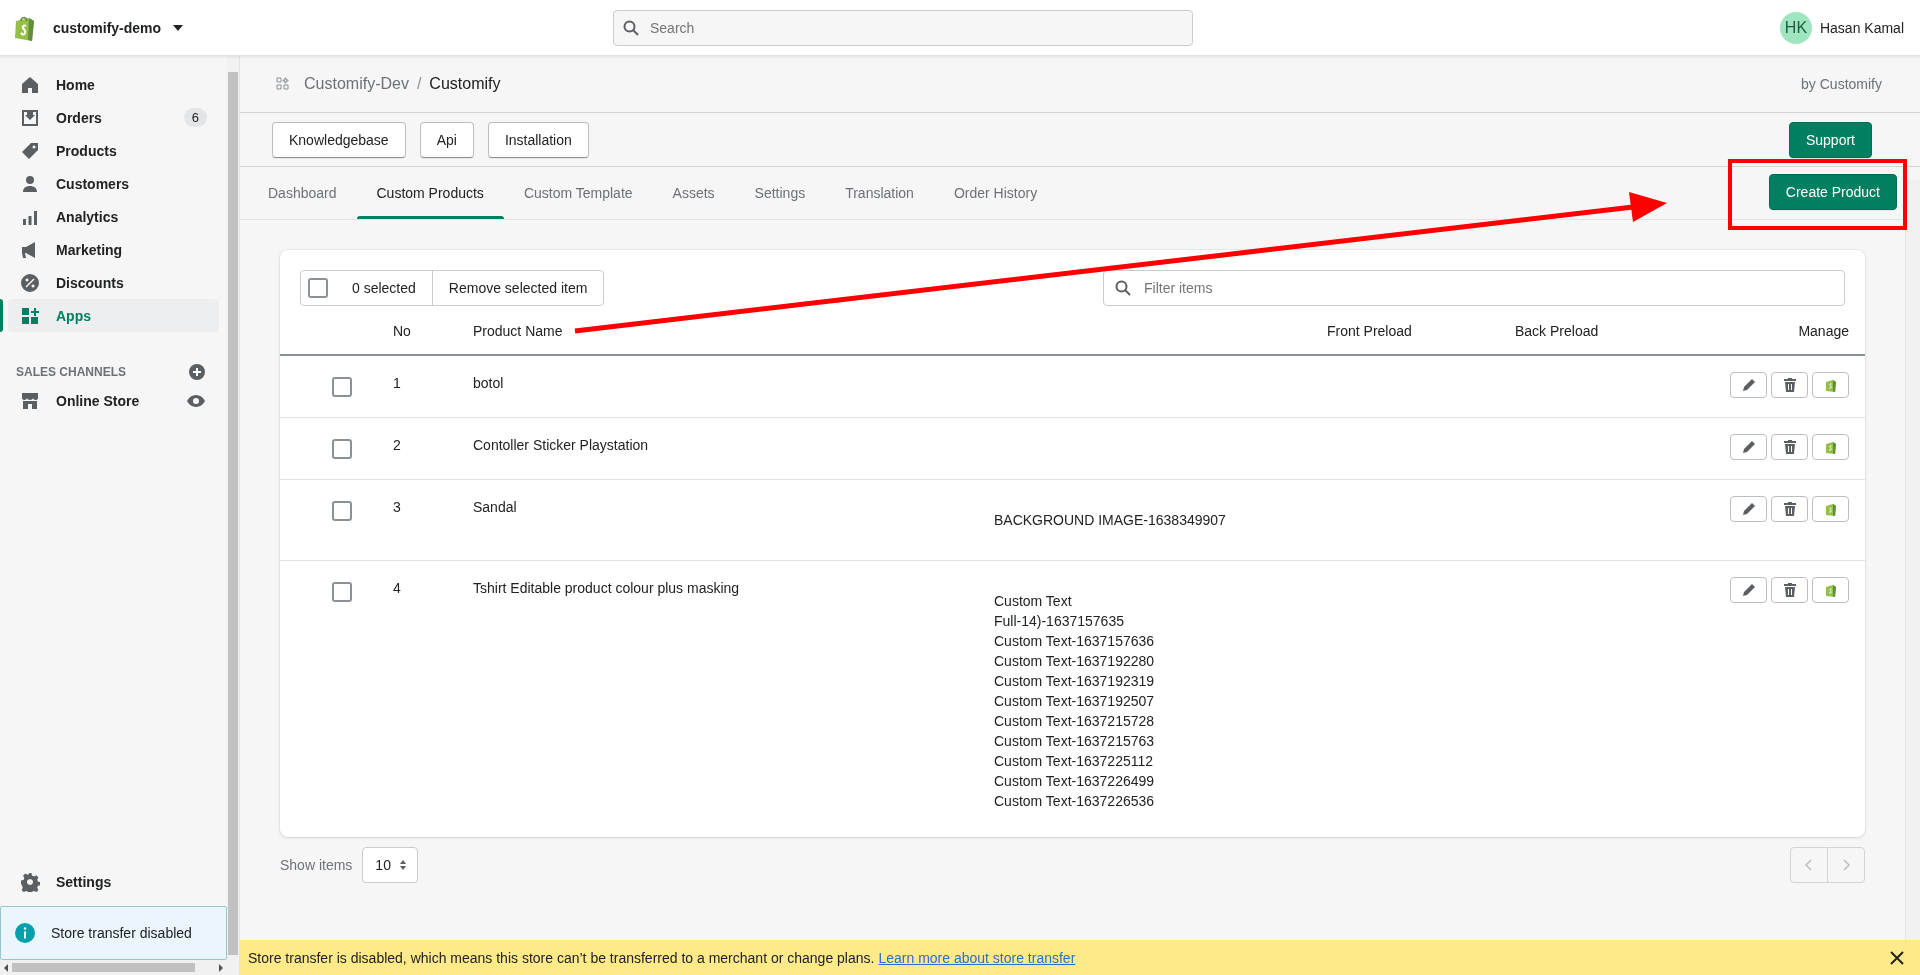 The width and height of the screenshot is (1920, 975). Describe the element at coordinates (316, 865) in the screenshot. I see `show-items-label: Show items` at that location.